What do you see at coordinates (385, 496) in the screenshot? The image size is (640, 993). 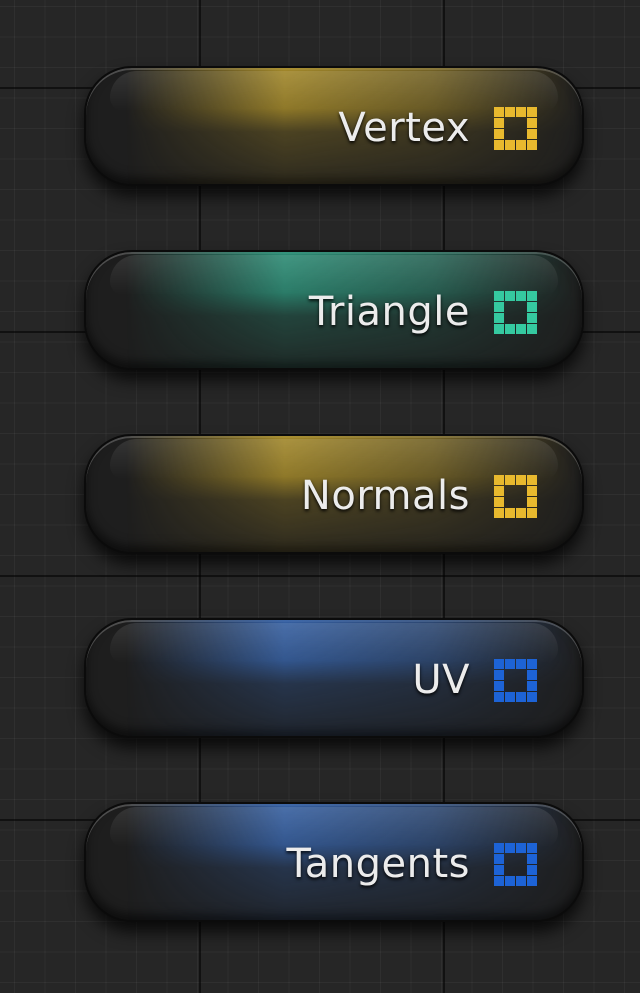 I see `node-label: Normals` at bounding box center [385, 496].